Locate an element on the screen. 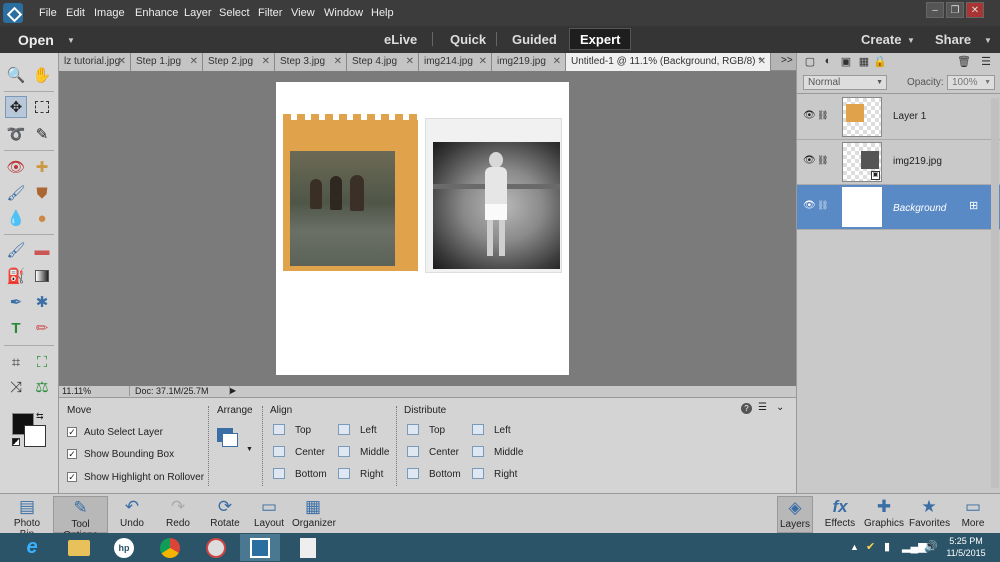  tool-options-button: ✎Tool Options is located at coordinates (80, 518).